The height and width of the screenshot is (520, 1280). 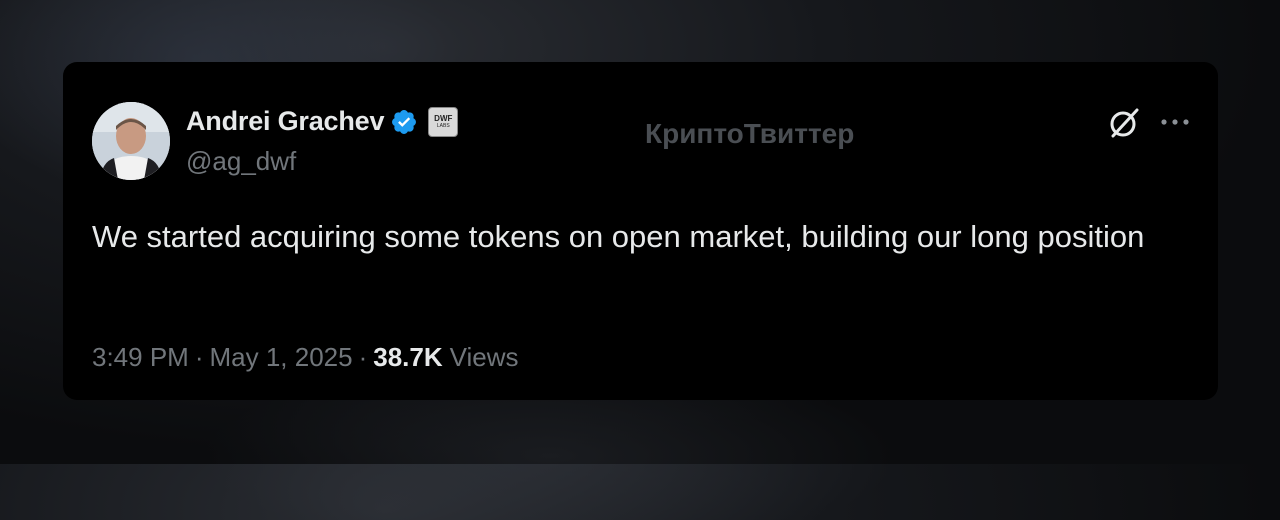 What do you see at coordinates (407, 357) in the screenshot?
I see `views-count: 38.7K` at bounding box center [407, 357].